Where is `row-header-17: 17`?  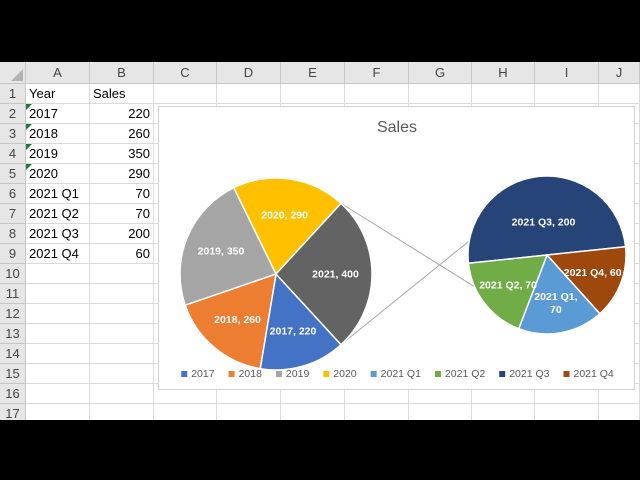 row-header-17: 17 is located at coordinates (13, 412).